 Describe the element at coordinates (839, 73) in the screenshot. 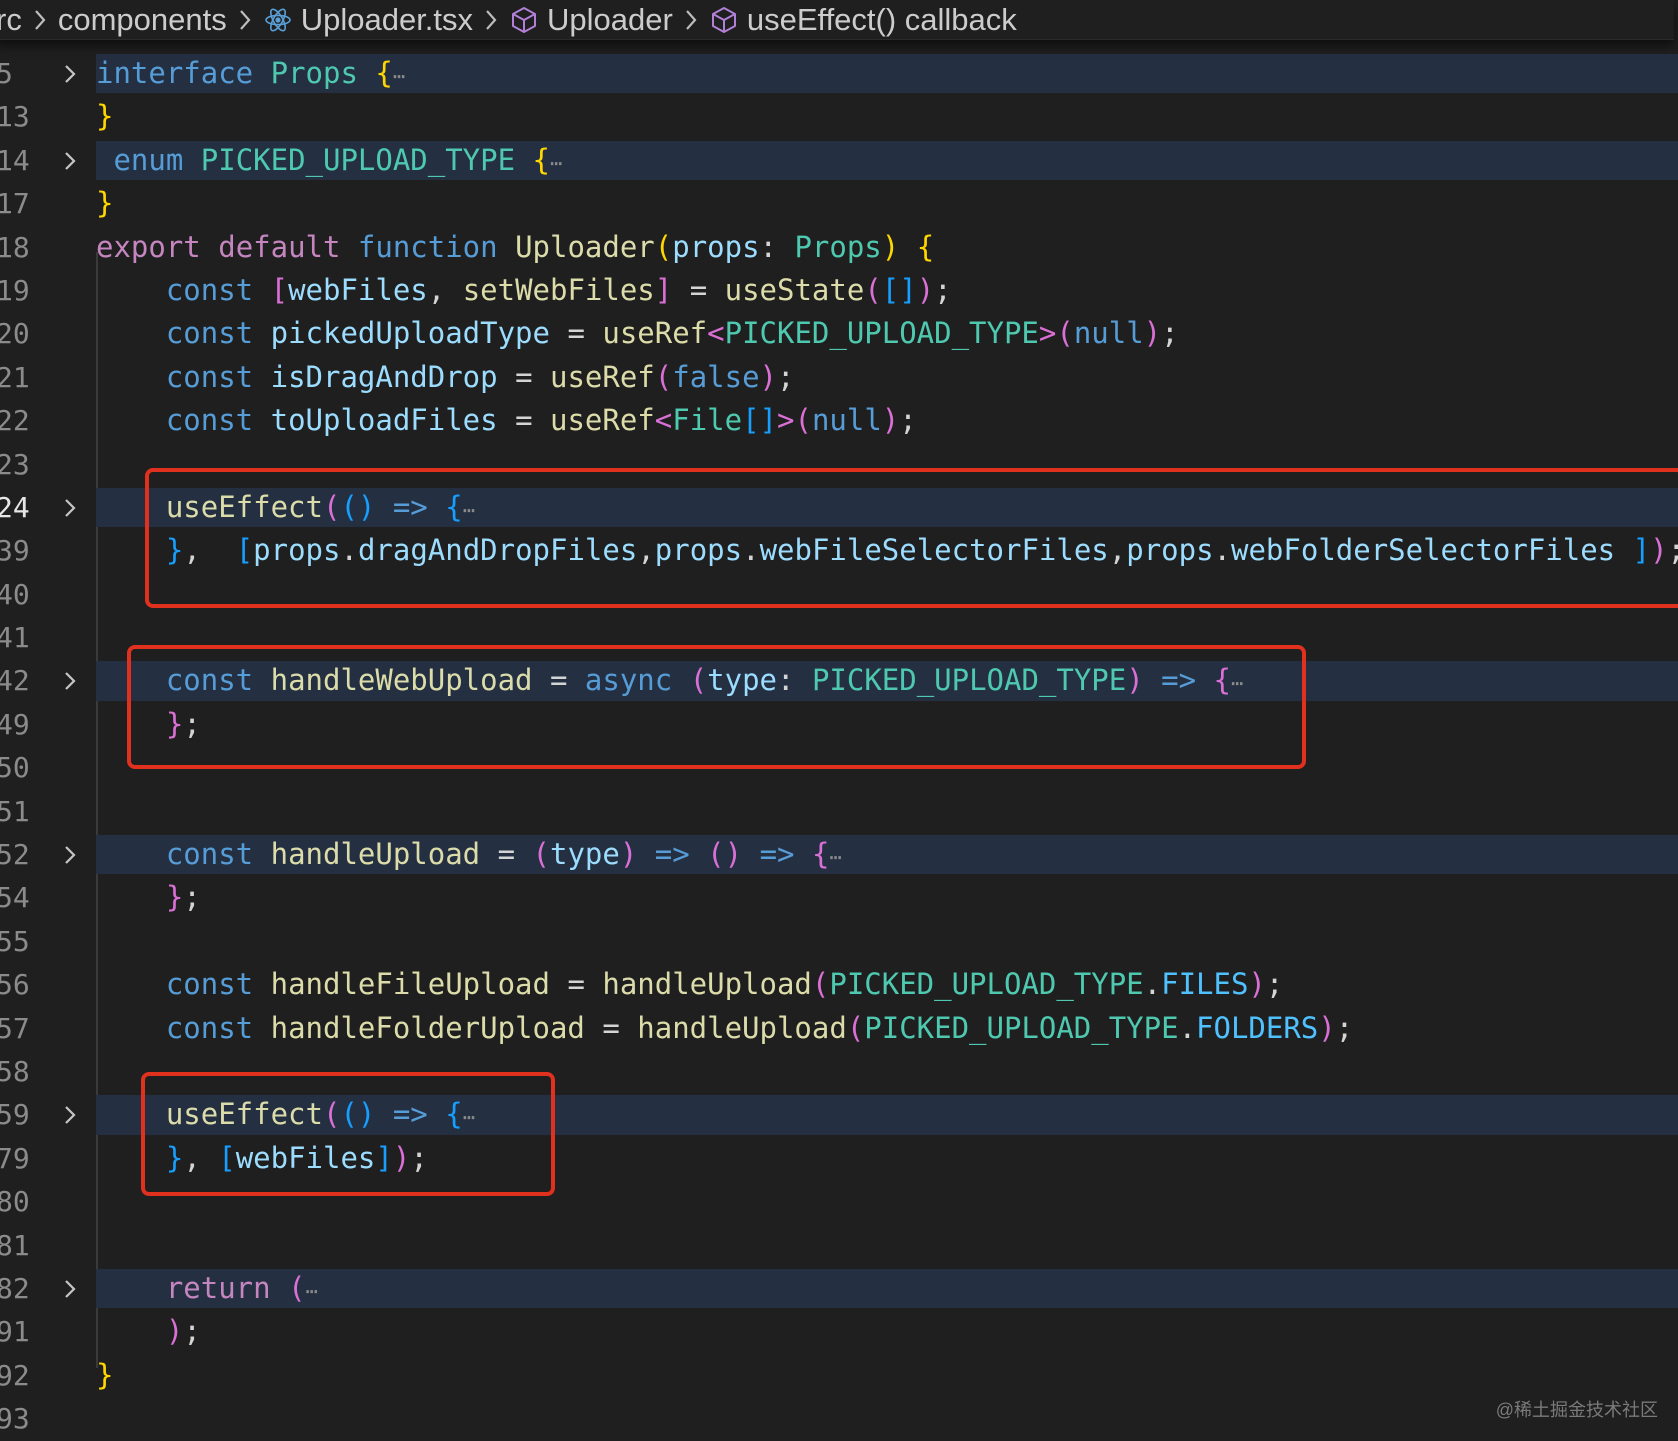

I see `code-line: 5 interface Props {⋯` at that location.